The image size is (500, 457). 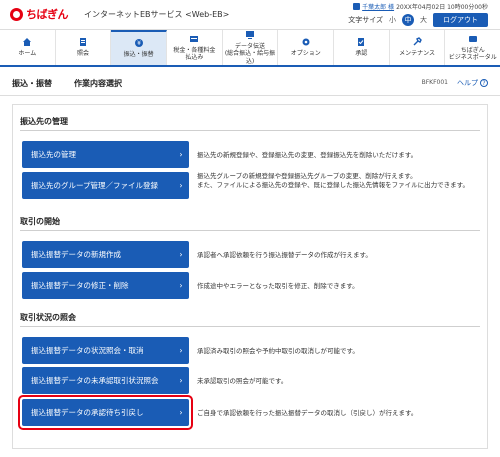 What do you see at coordinates (392, 20) in the screenshot?
I see `font-small-button: 小` at bounding box center [392, 20].